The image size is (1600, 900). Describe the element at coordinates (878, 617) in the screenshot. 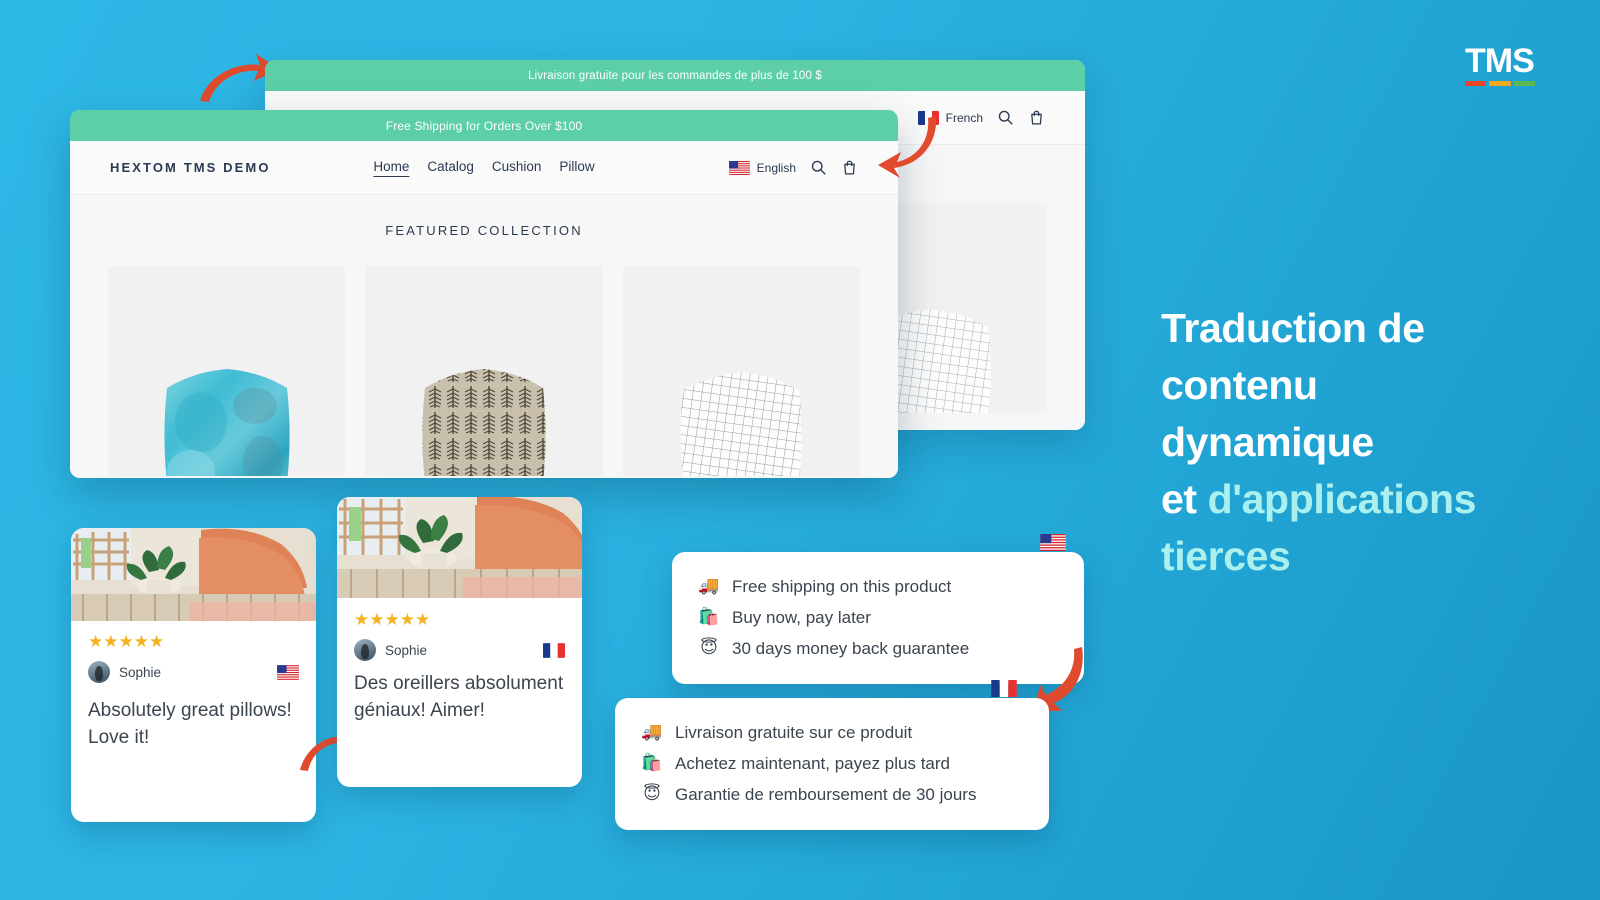

I see `benefit-row: 🛍️ Buy now, pay later` at that location.